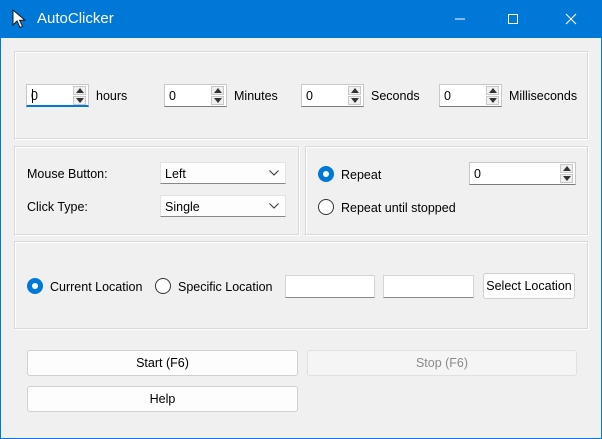  I want to click on repeat-label: Repeat, so click(361, 175).